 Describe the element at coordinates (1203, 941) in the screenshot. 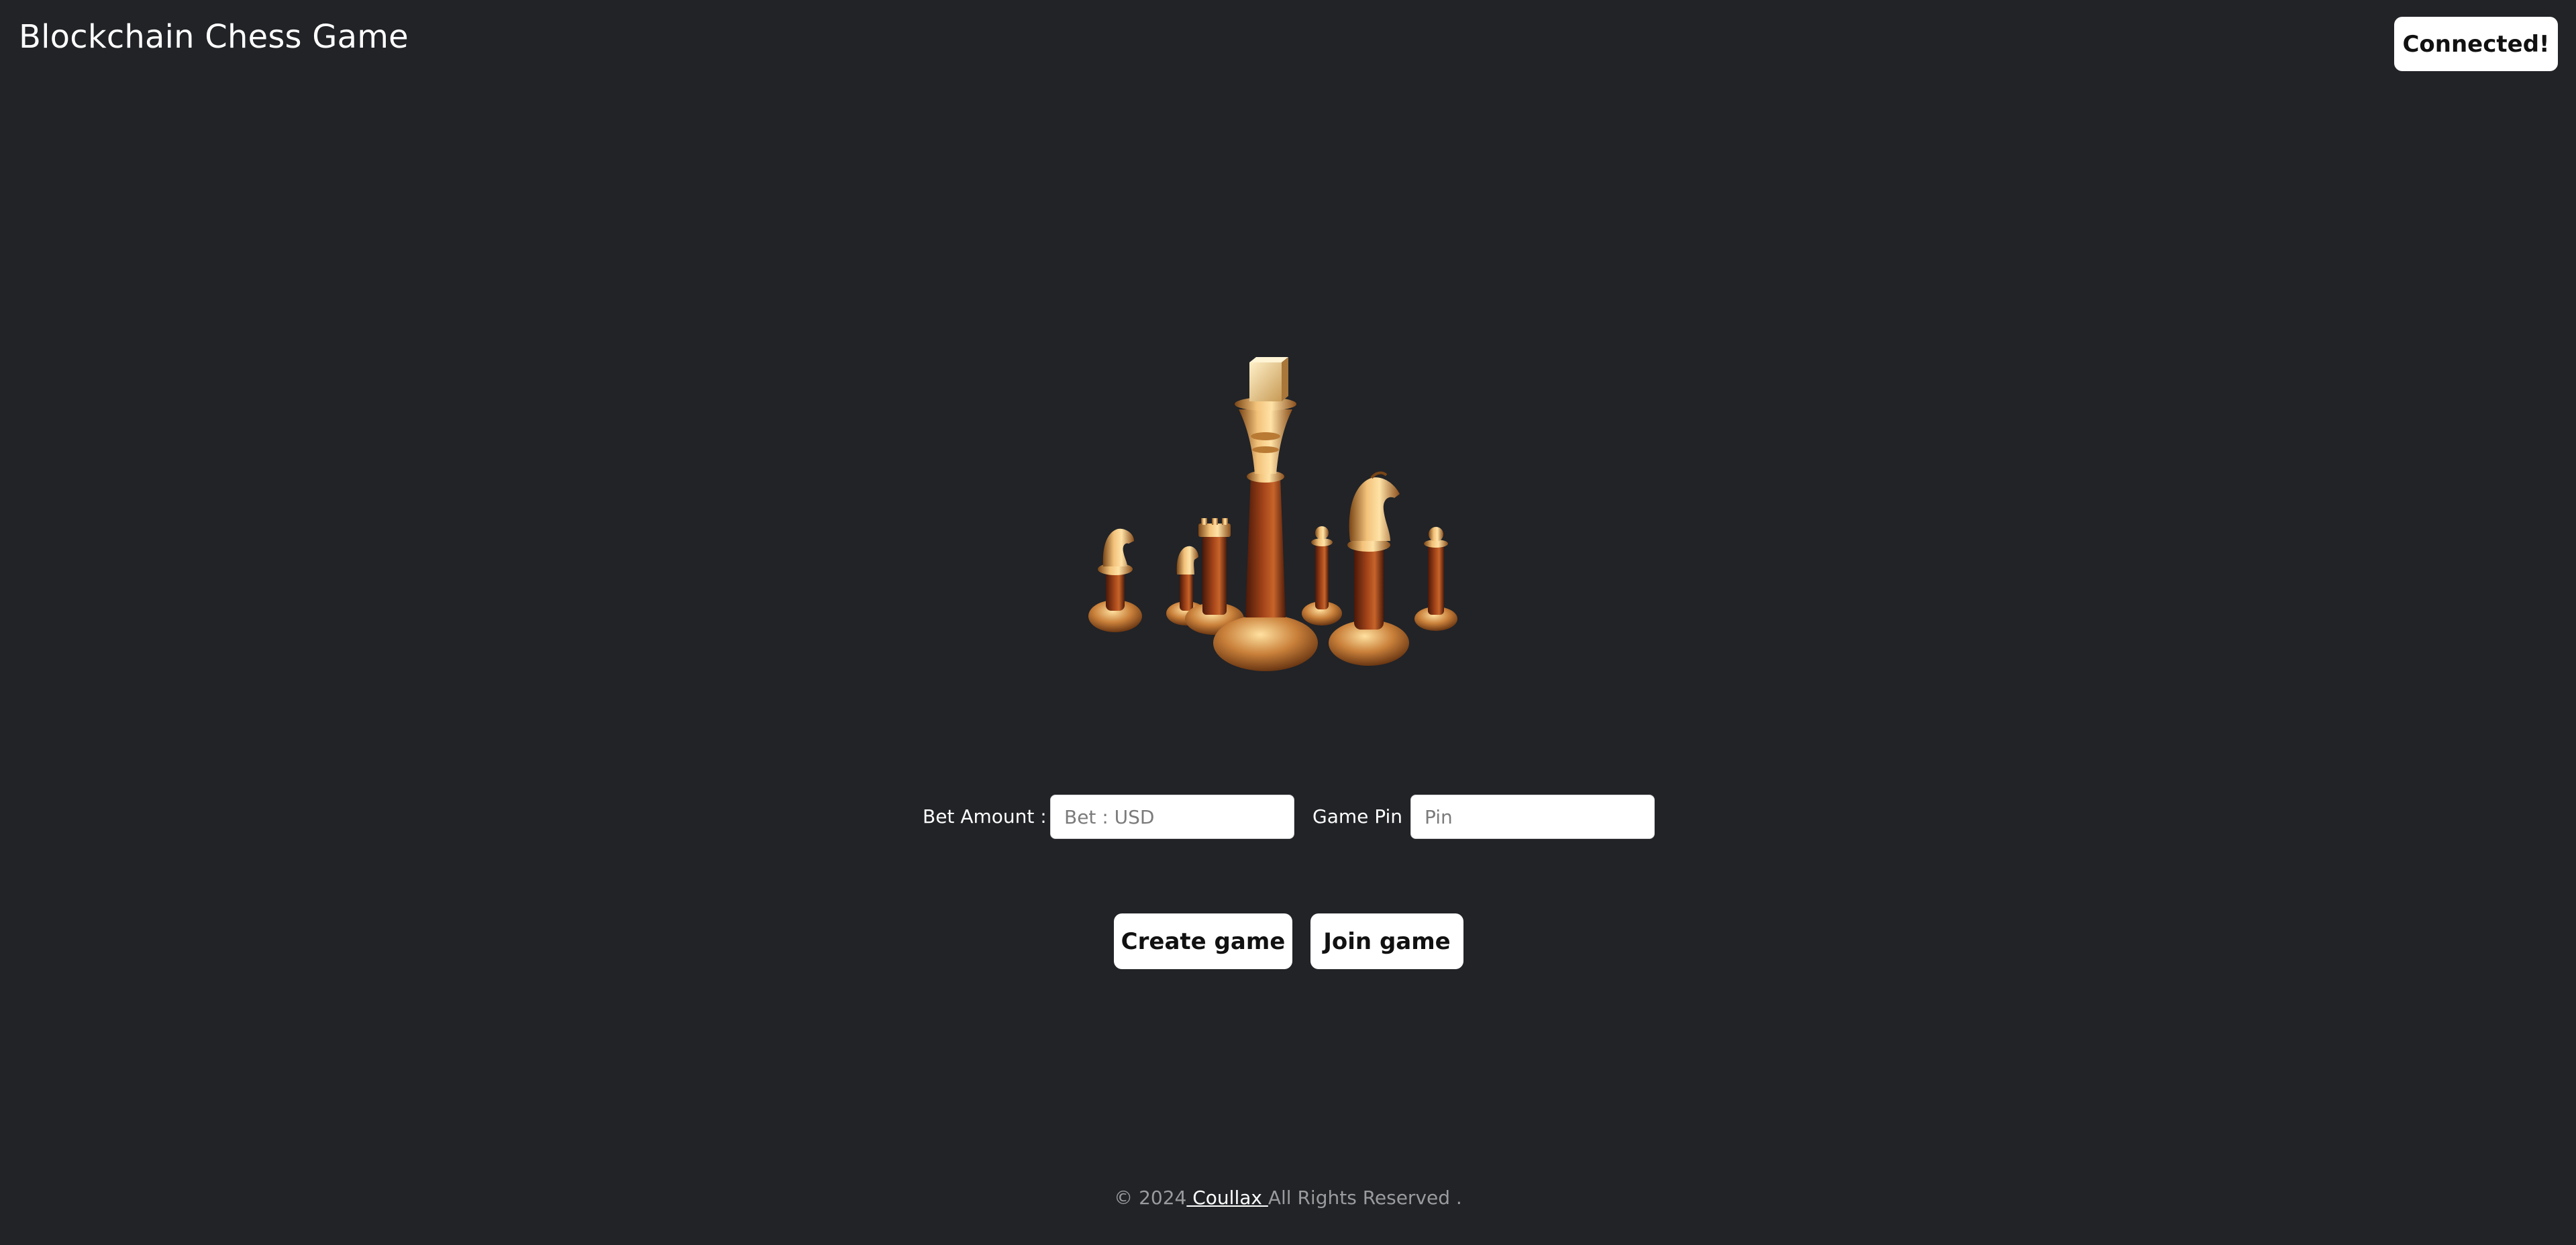

I see `create-game-button: Create game` at that location.